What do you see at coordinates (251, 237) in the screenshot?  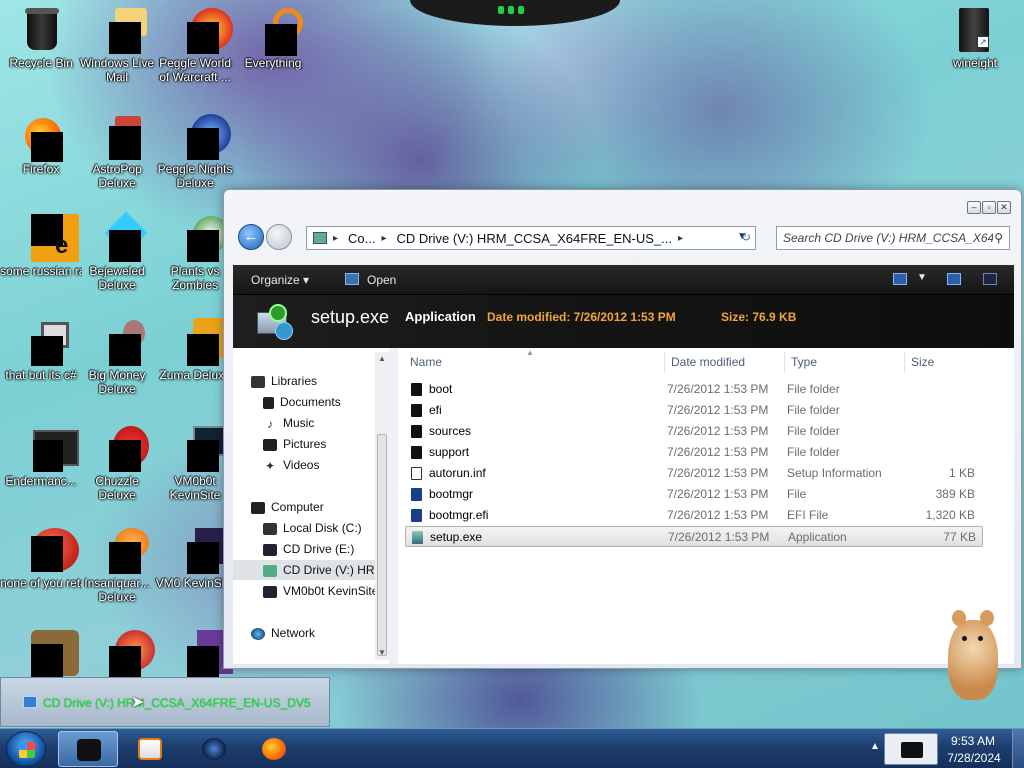 I see `back-button: ←` at bounding box center [251, 237].